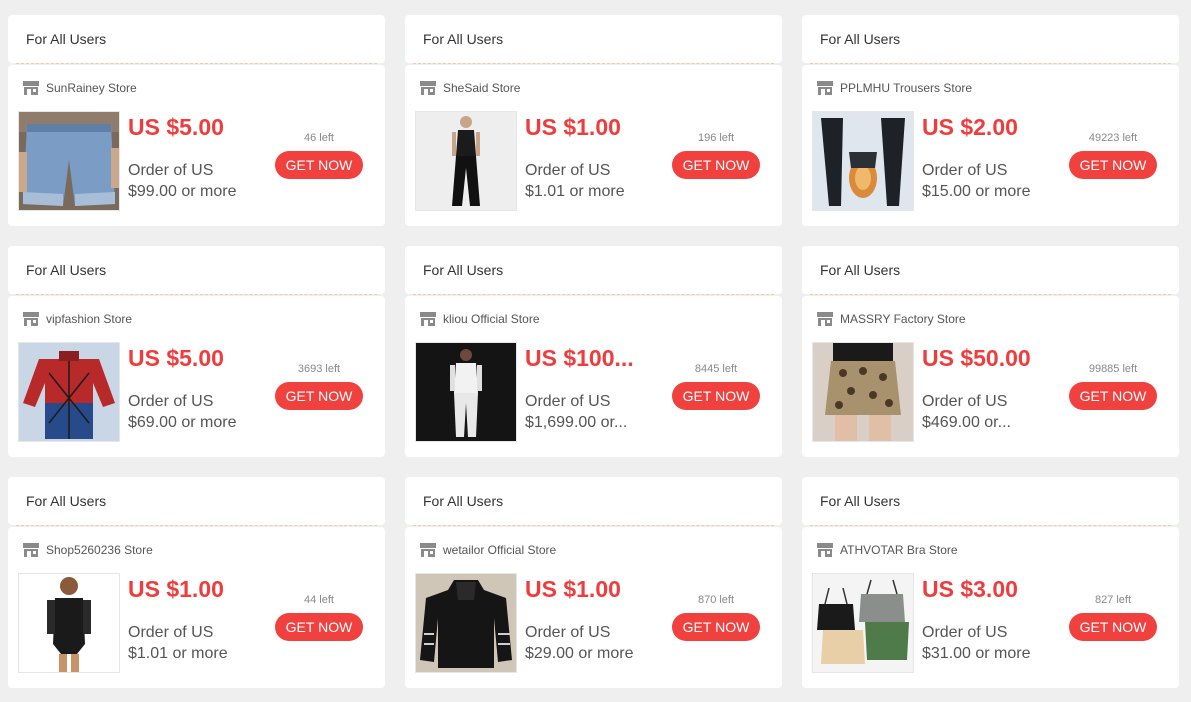  I want to click on coupon-value: US $3.00, so click(970, 589).